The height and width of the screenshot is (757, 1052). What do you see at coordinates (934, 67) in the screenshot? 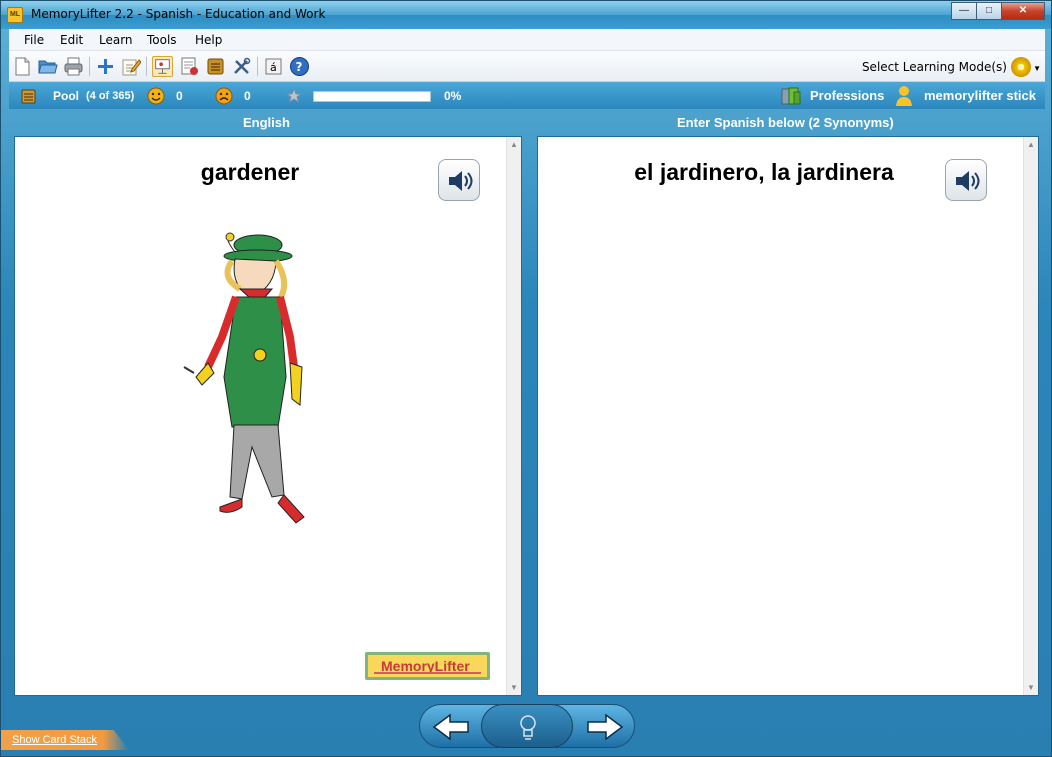
I see `learning-mode-label: Select Learning Mode(s)` at bounding box center [934, 67].